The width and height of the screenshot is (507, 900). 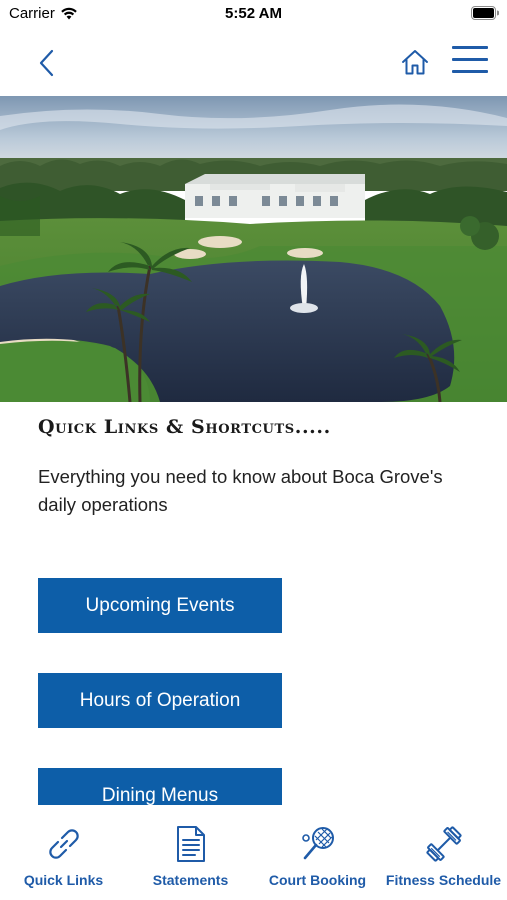 I want to click on hours-of-operation-button: Hours of Operation, so click(x=160, y=700).